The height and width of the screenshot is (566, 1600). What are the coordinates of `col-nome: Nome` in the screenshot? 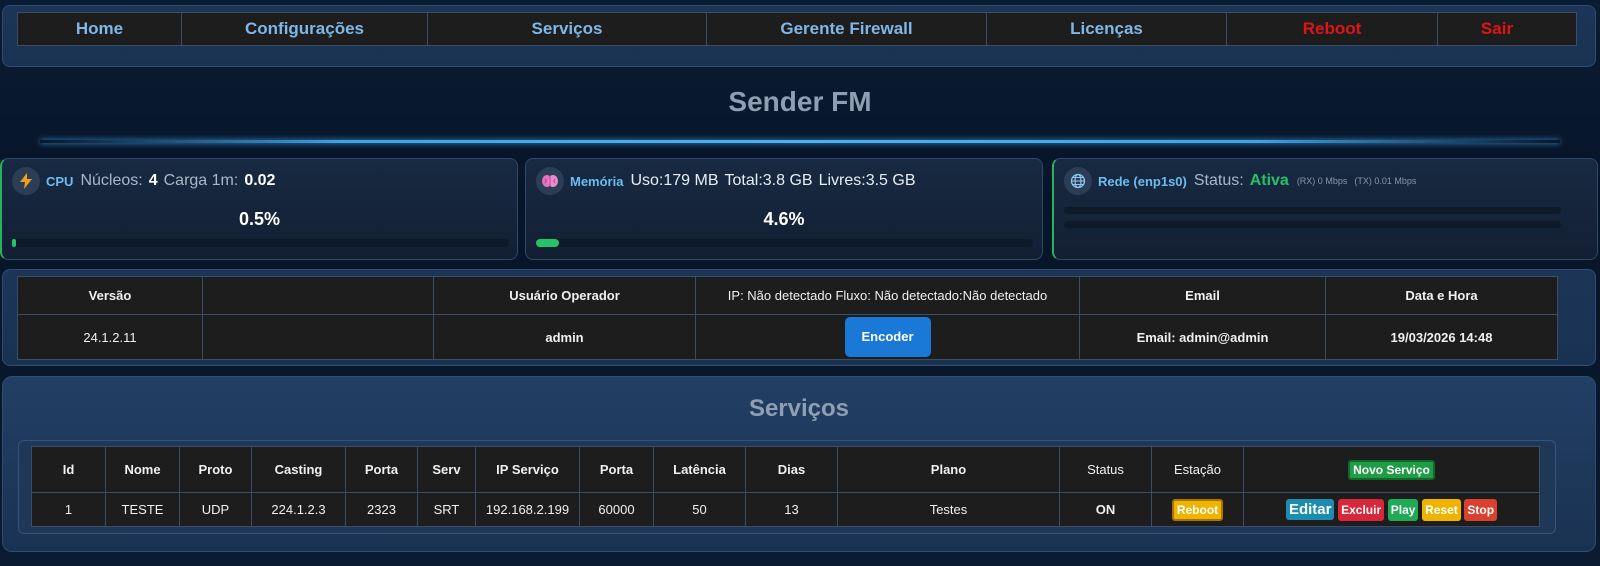 It's located at (142, 469).